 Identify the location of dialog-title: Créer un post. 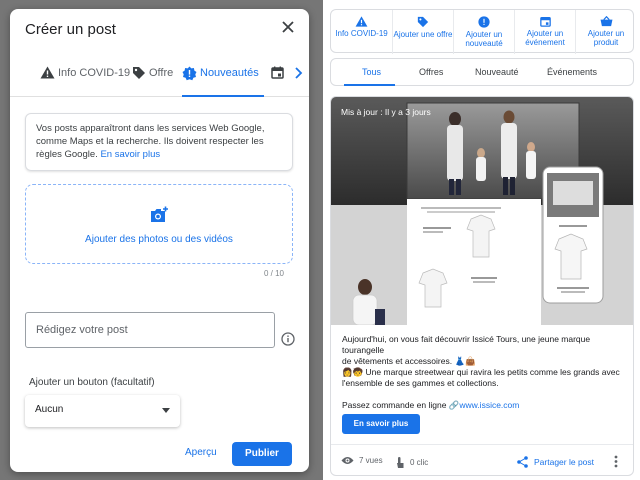
(70, 29).